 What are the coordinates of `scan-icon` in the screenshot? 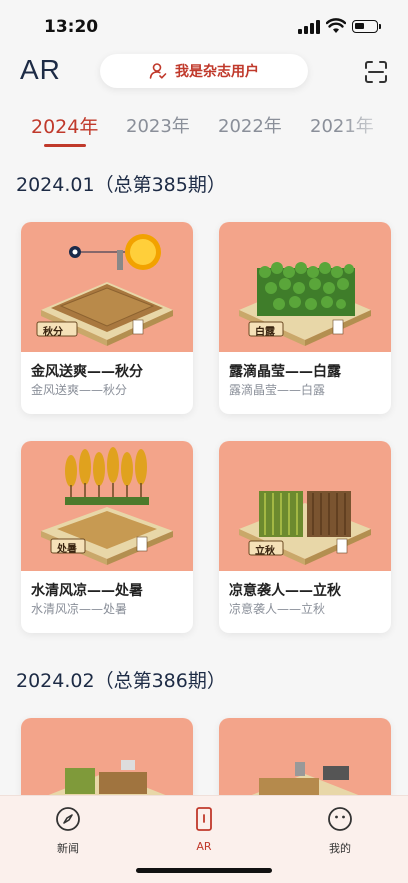 It's located at (376, 72).